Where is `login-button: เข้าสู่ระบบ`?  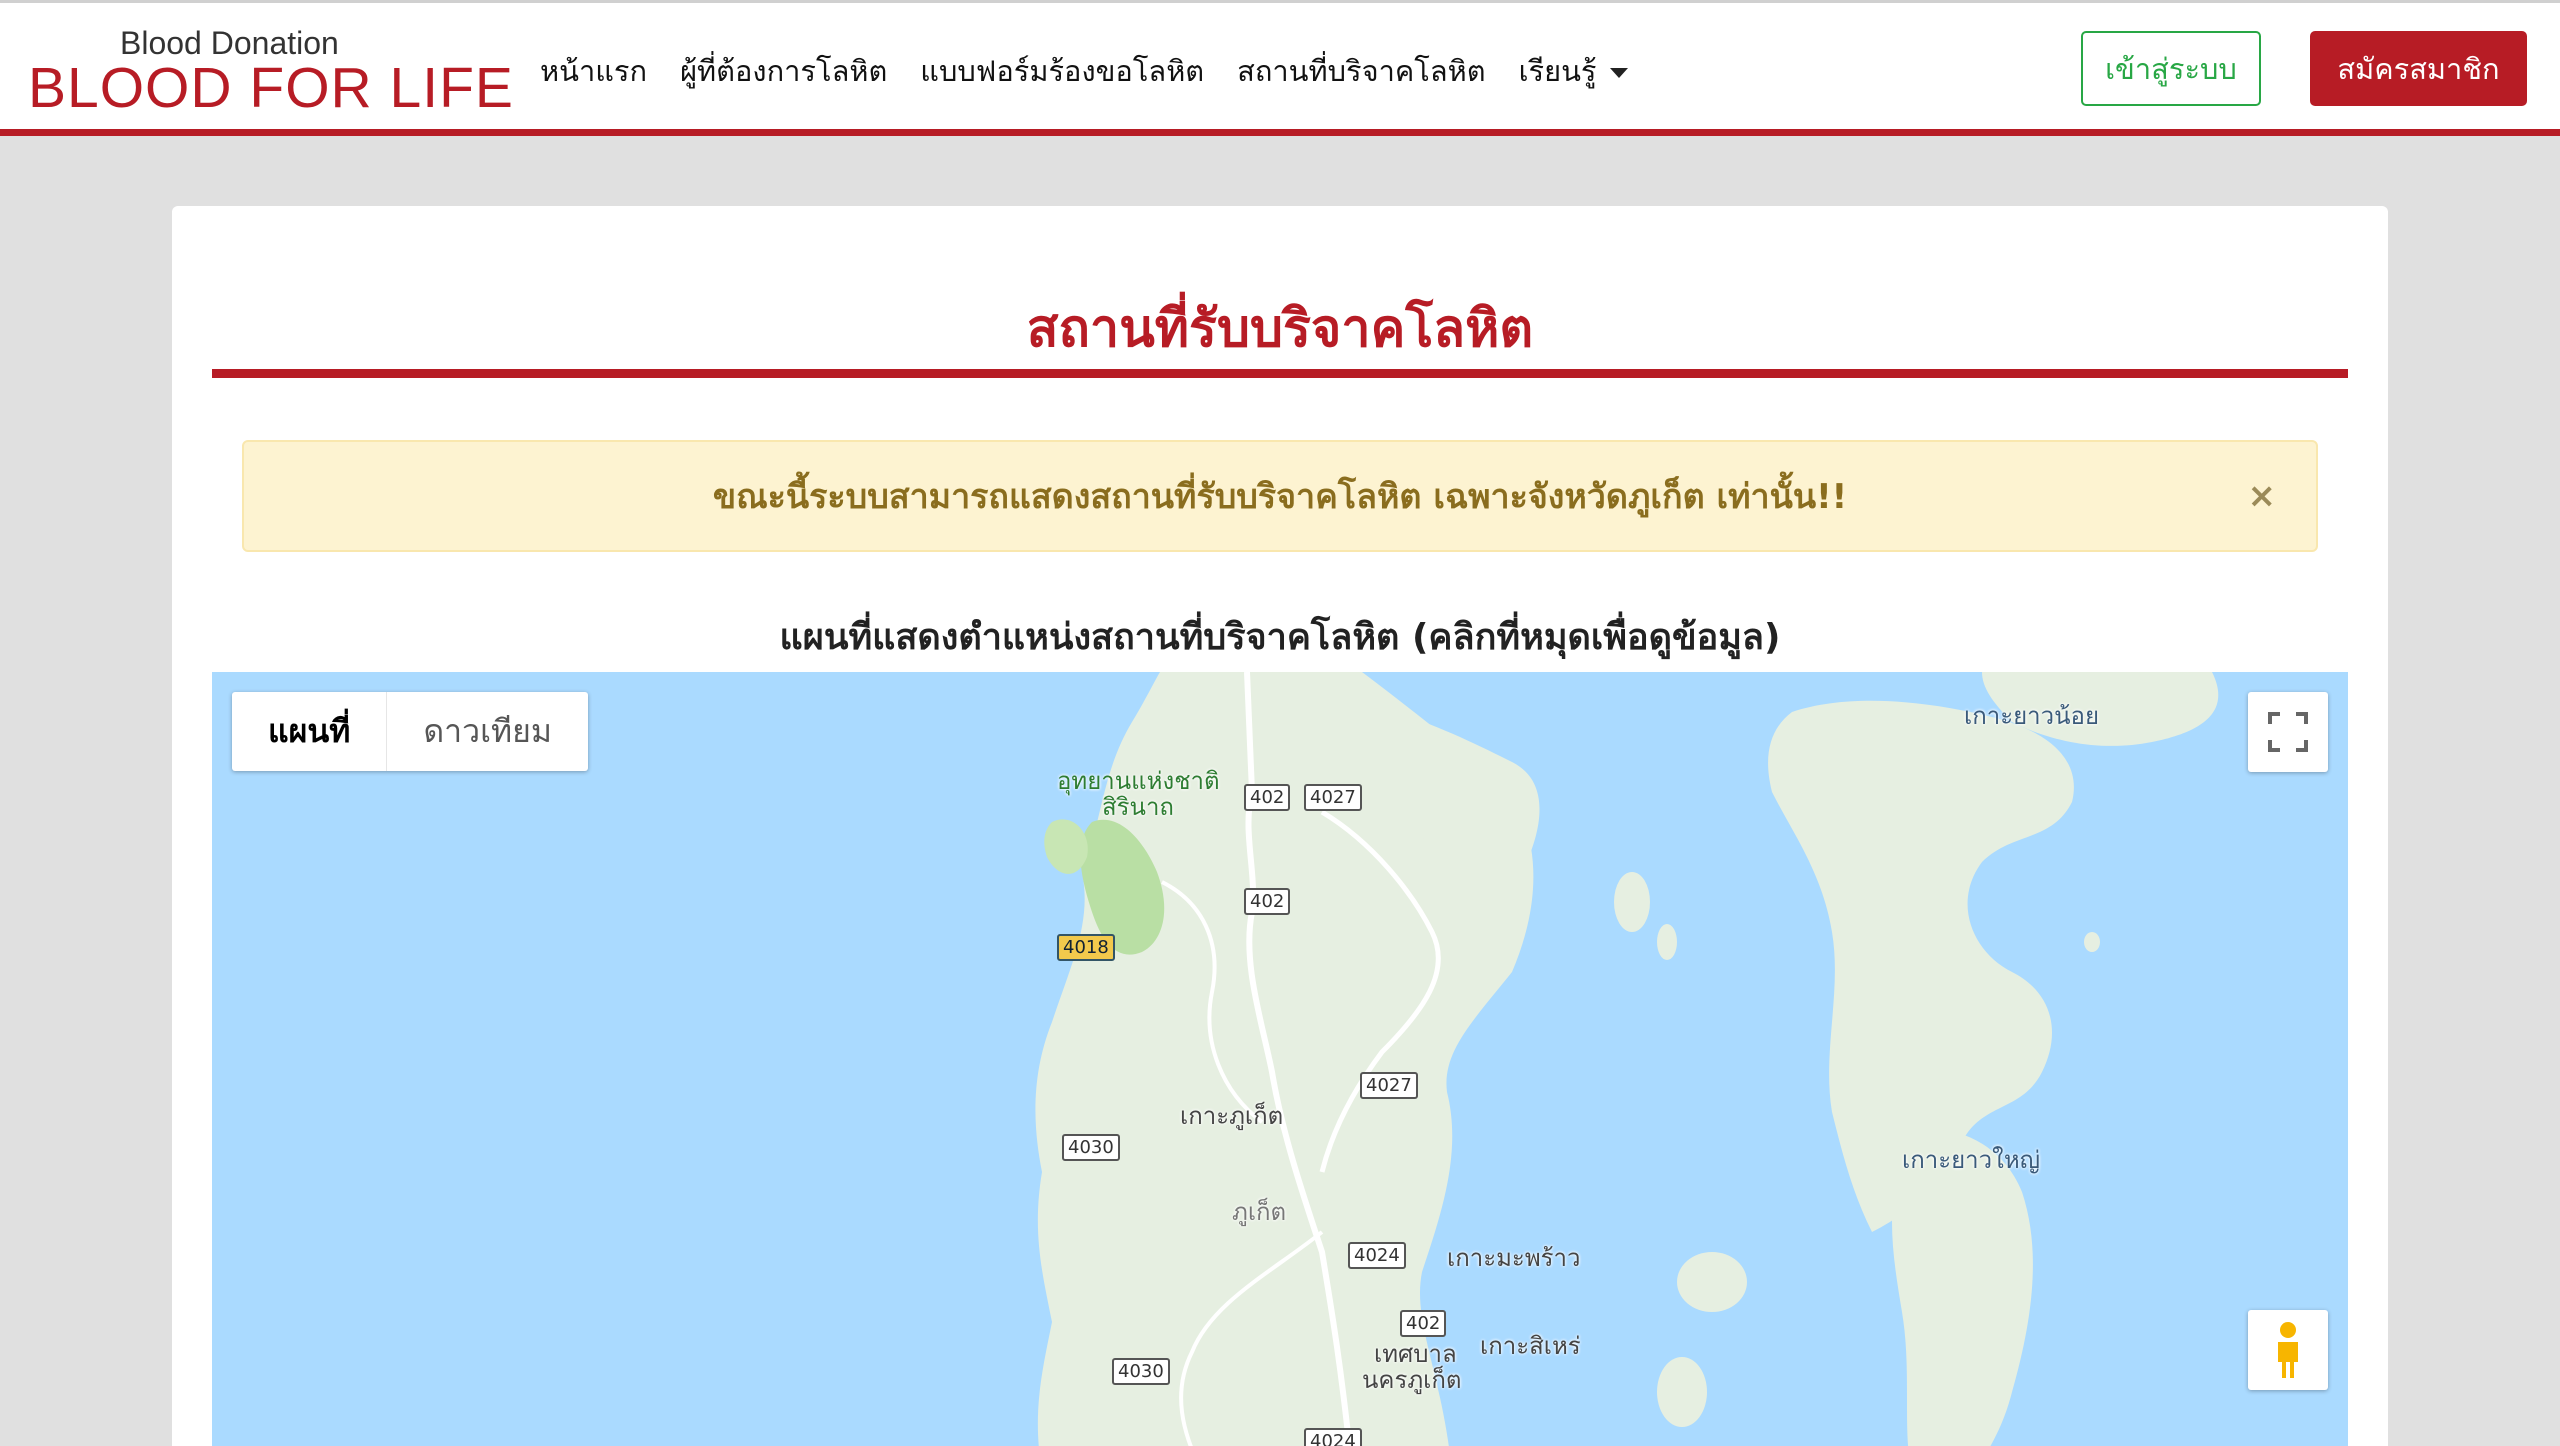
login-button: เข้าสู่ระบบ is located at coordinates (2171, 68).